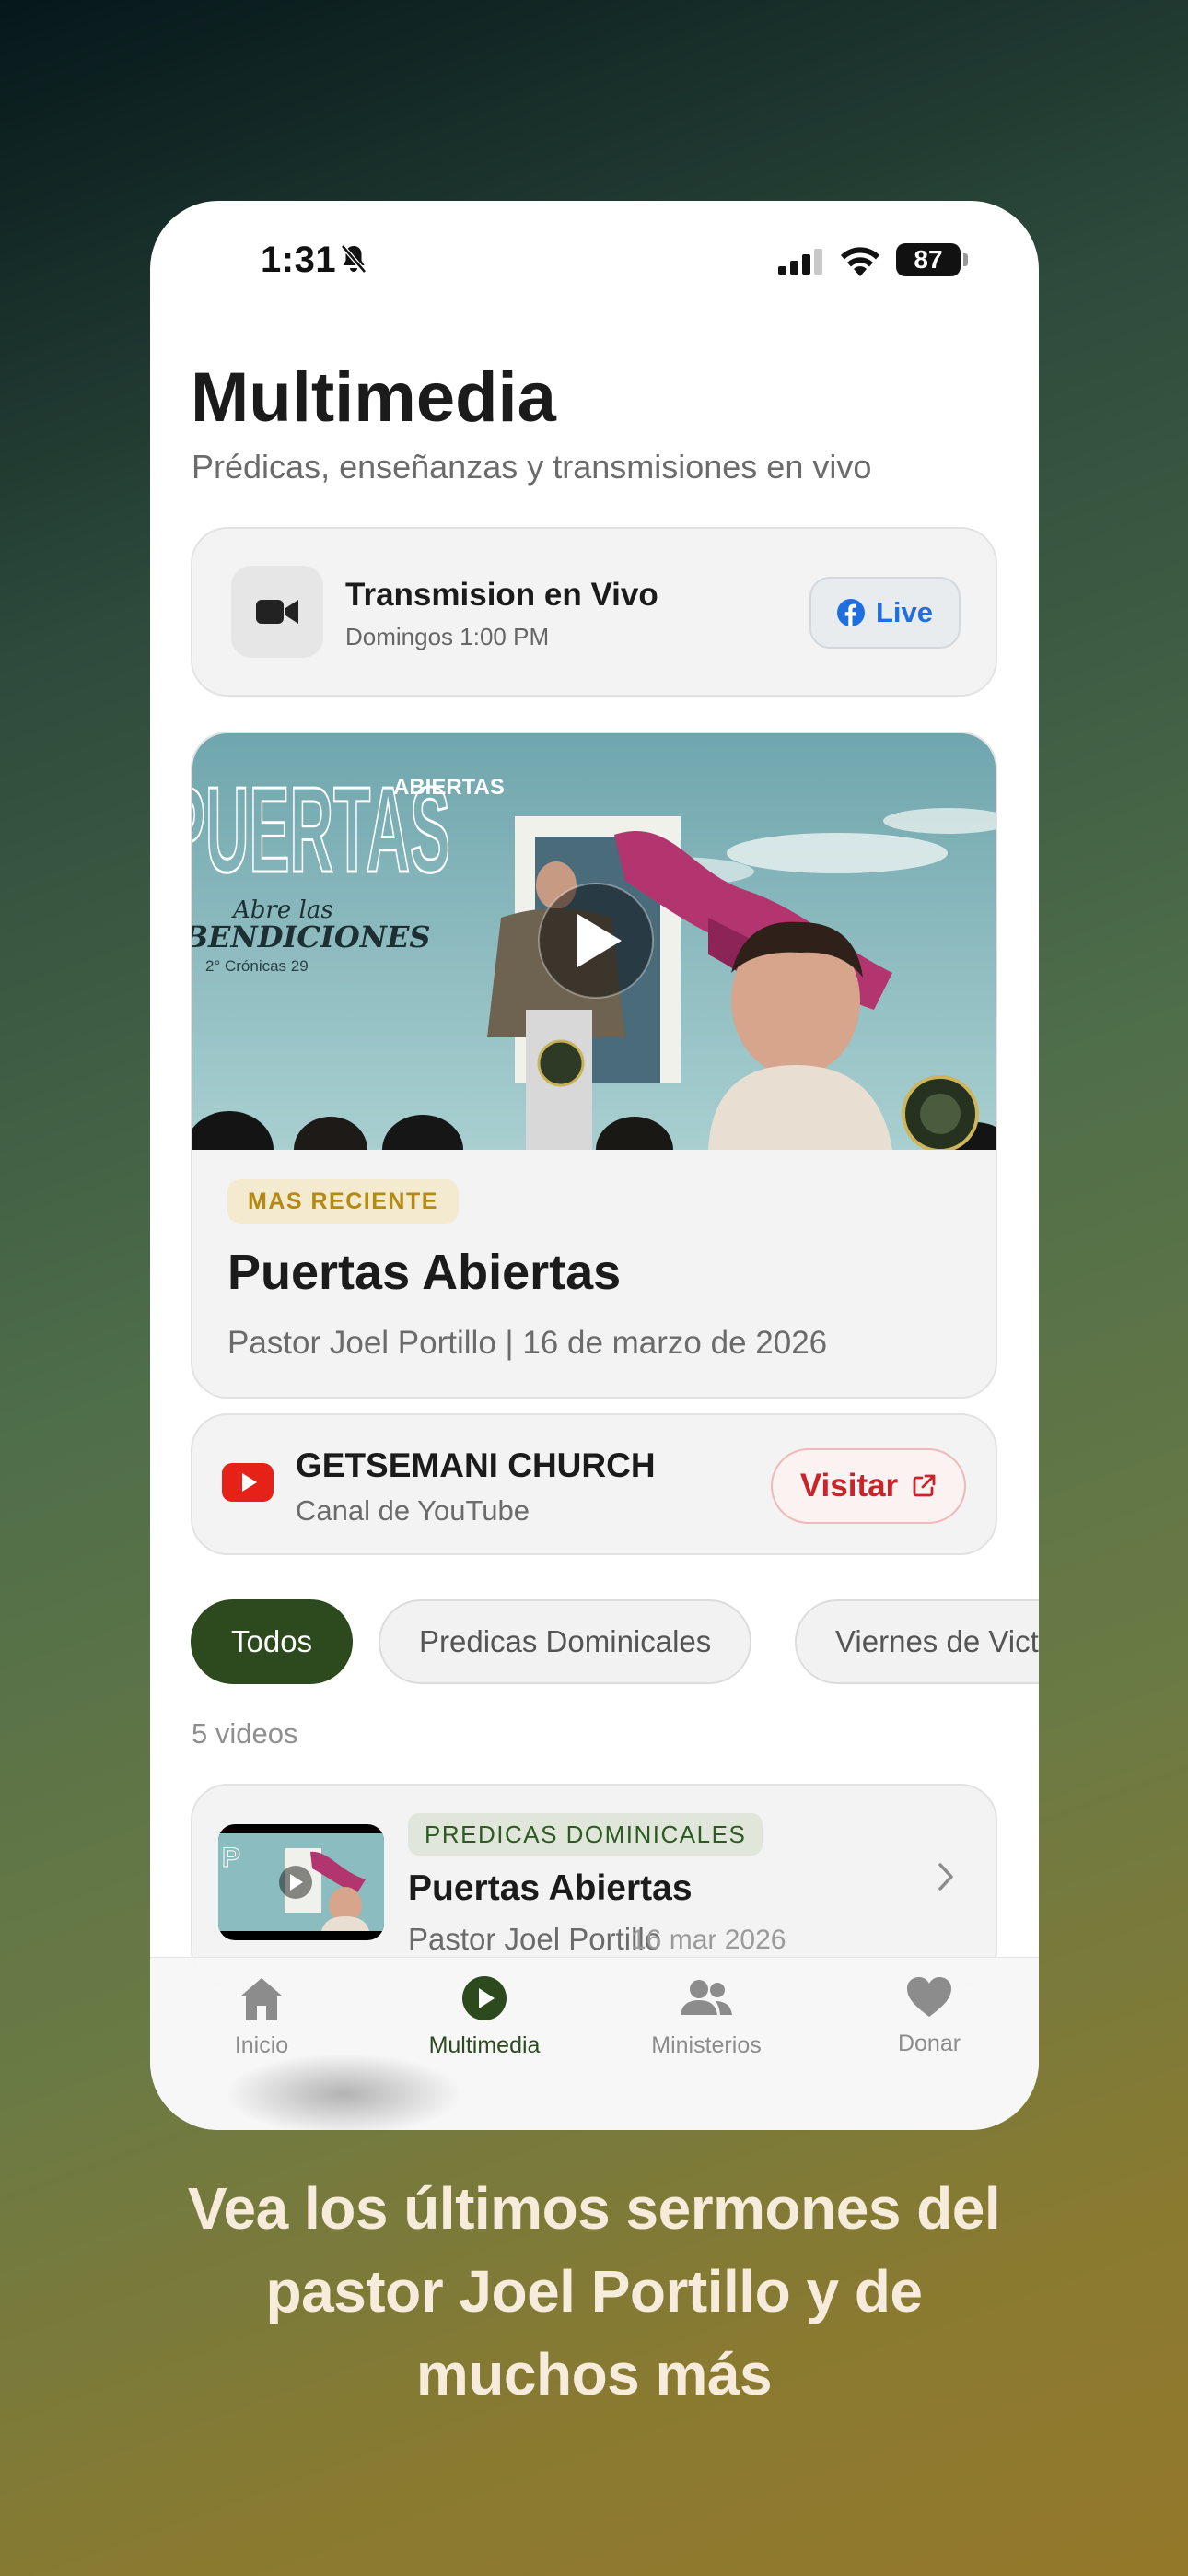 The width and height of the screenshot is (1188, 2576). I want to click on tab-donar: Donar, so click(929, 2015).